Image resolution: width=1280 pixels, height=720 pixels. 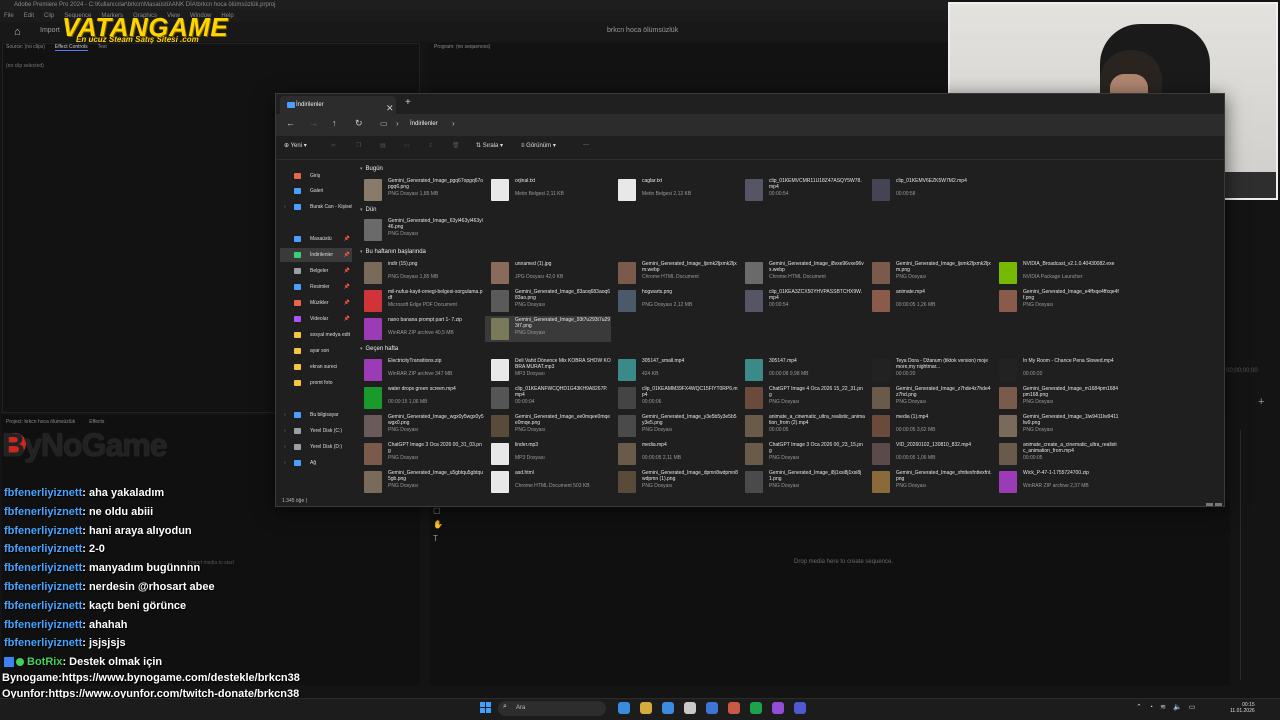 What do you see at coordinates (384, 123) in the screenshot?
I see `monitor-icon: ▭` at bounding box center [384, 123].